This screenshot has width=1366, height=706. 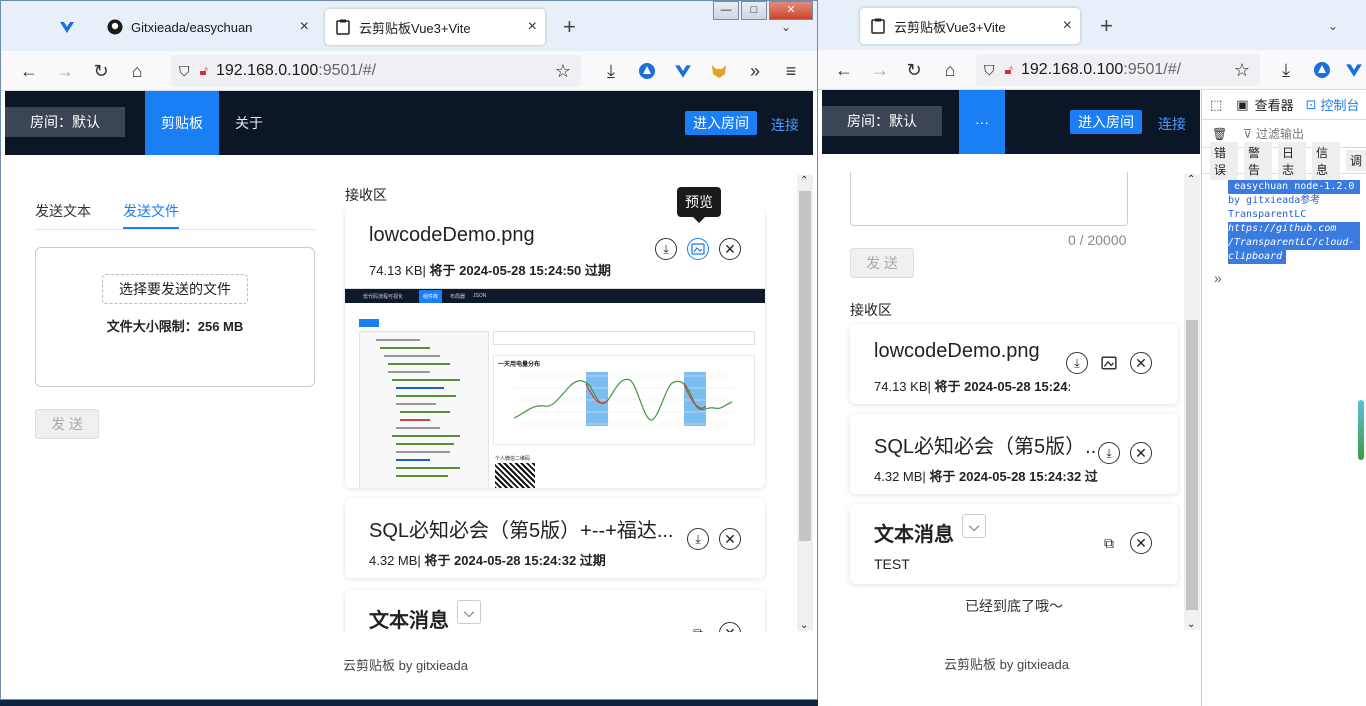 What do you see at coordinates (63, 211) in the screenshot?
I see `tab-send-text: 发送文本` at bounding box center [63, 211].